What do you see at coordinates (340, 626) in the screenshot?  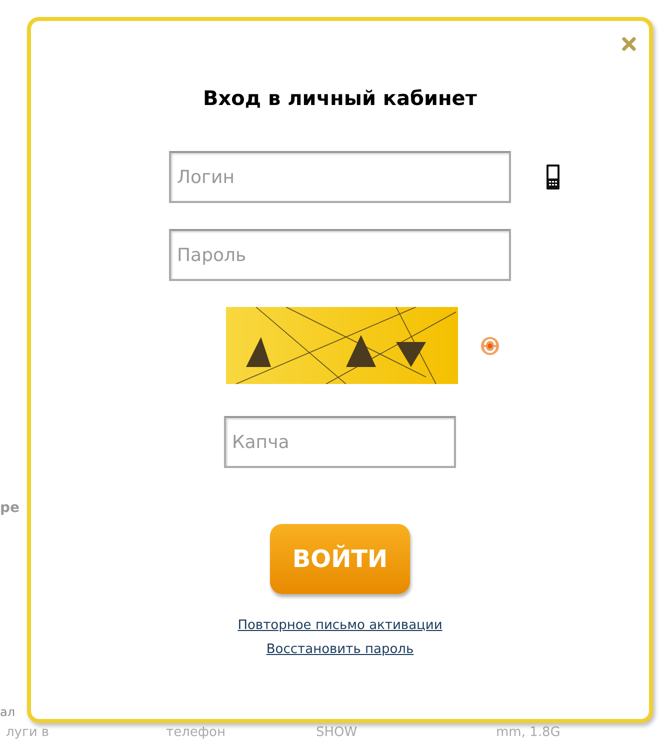 I see `link: Повторное письмо активации` at bounding box center [340, 626].